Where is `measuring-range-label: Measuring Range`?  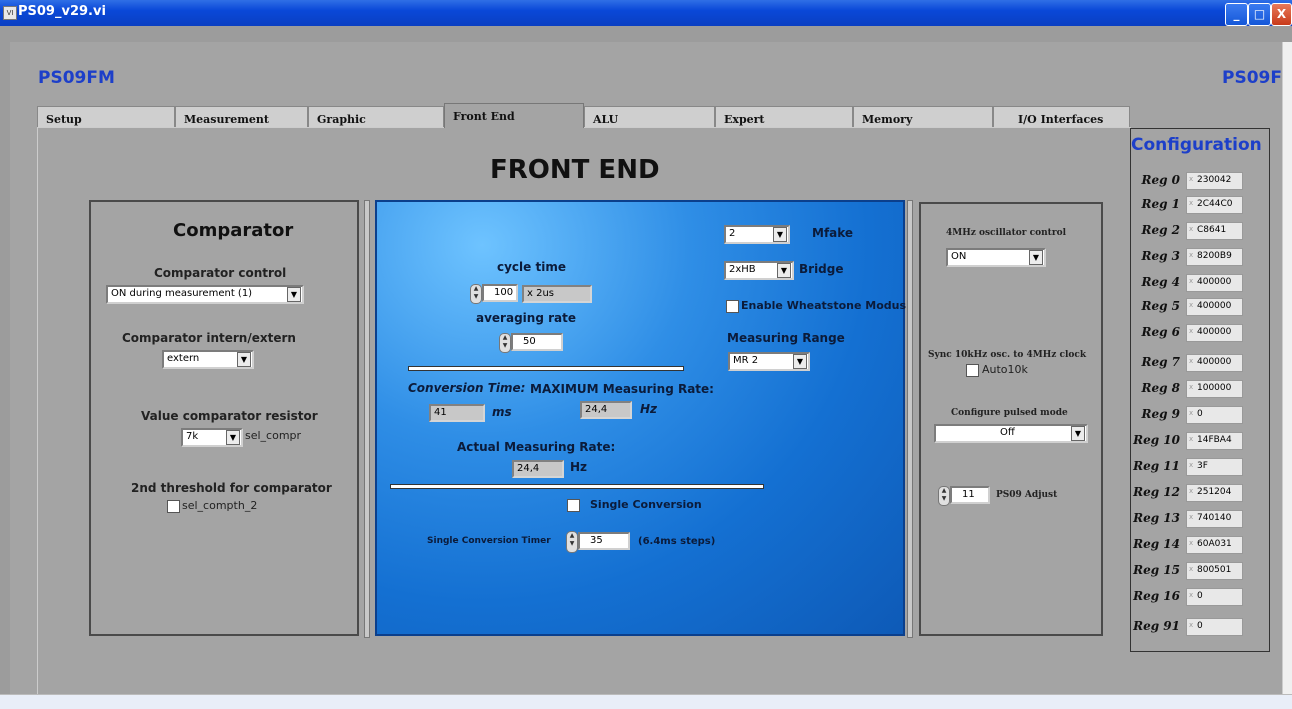 measuring-range-label: Measuring Range is located at coordinates (786, 338).